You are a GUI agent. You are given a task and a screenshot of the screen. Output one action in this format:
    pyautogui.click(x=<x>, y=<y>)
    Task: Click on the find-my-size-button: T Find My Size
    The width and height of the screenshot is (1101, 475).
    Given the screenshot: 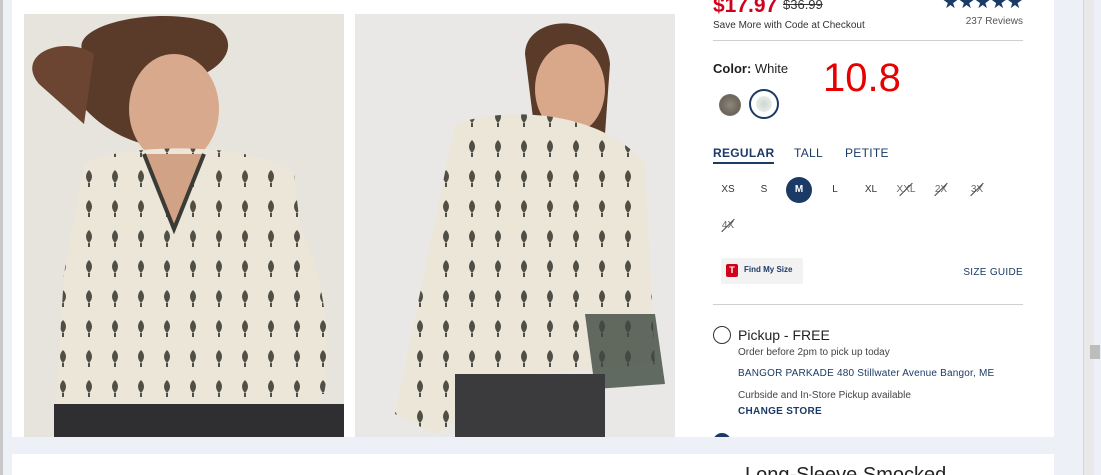 What is the action you would take?
    pyautogui.click(x=762, y=271)
    